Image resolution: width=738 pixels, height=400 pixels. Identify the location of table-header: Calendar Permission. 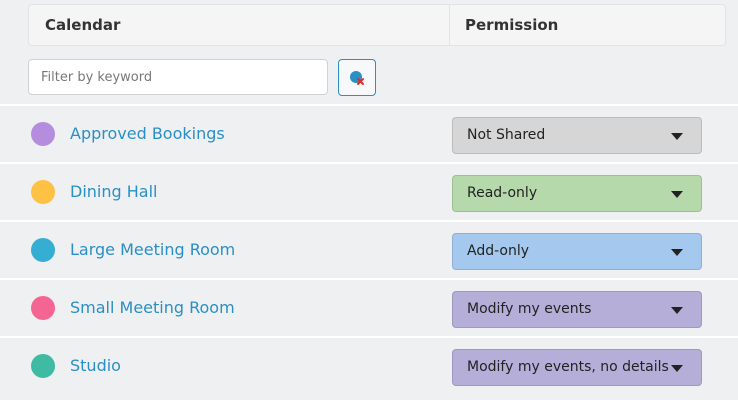
(377, 25).